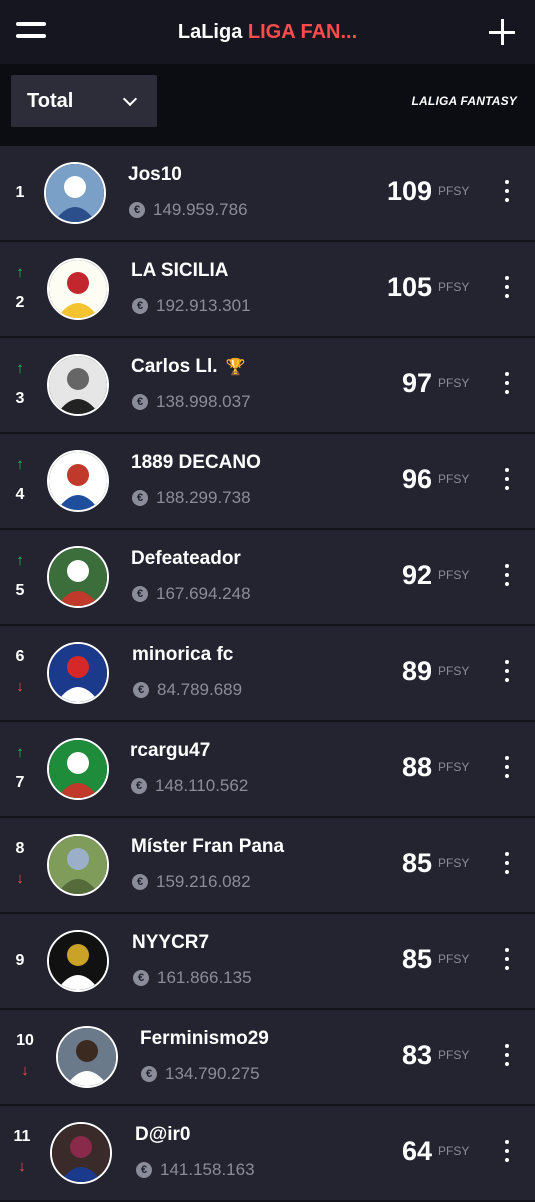 This screenshot has height=1202, width=535. What do you see at coordinates (464, 101) in the screenshot?
I see `brand-logo: LALIGA FANTASY` at bounding box center [464, 101].